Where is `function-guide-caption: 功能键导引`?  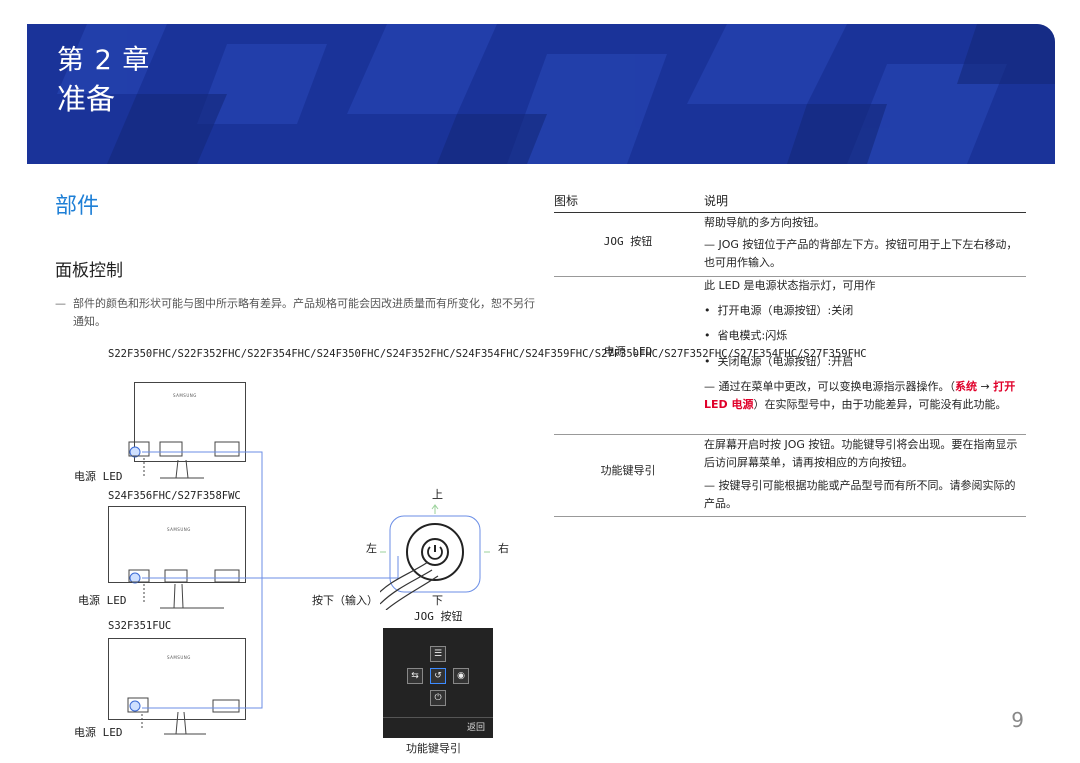
function-guide-caption: 功能键导引 is located at coordinates (433, 748).